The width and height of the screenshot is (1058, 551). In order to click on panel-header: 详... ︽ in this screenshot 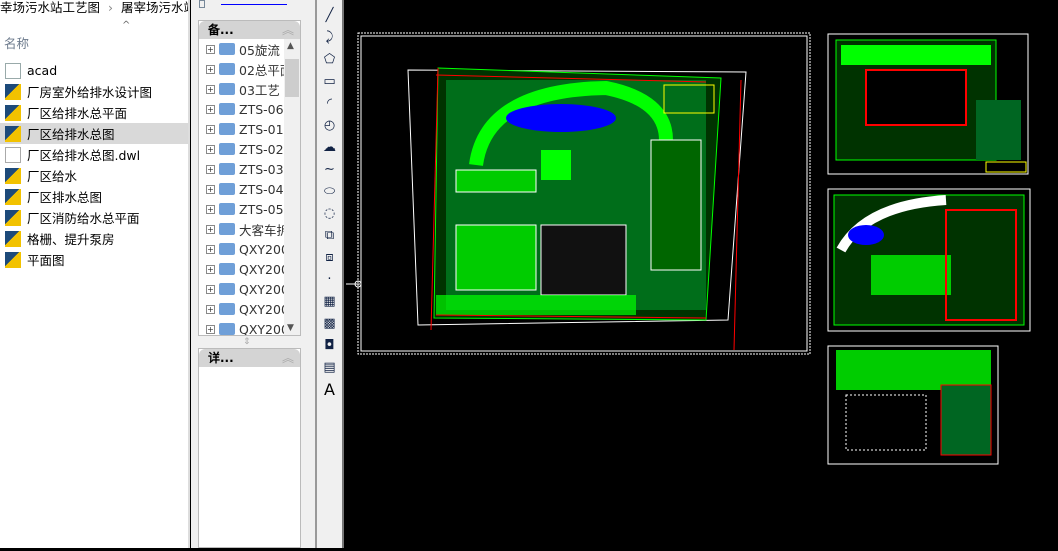, I will do `click(249, 358)`.